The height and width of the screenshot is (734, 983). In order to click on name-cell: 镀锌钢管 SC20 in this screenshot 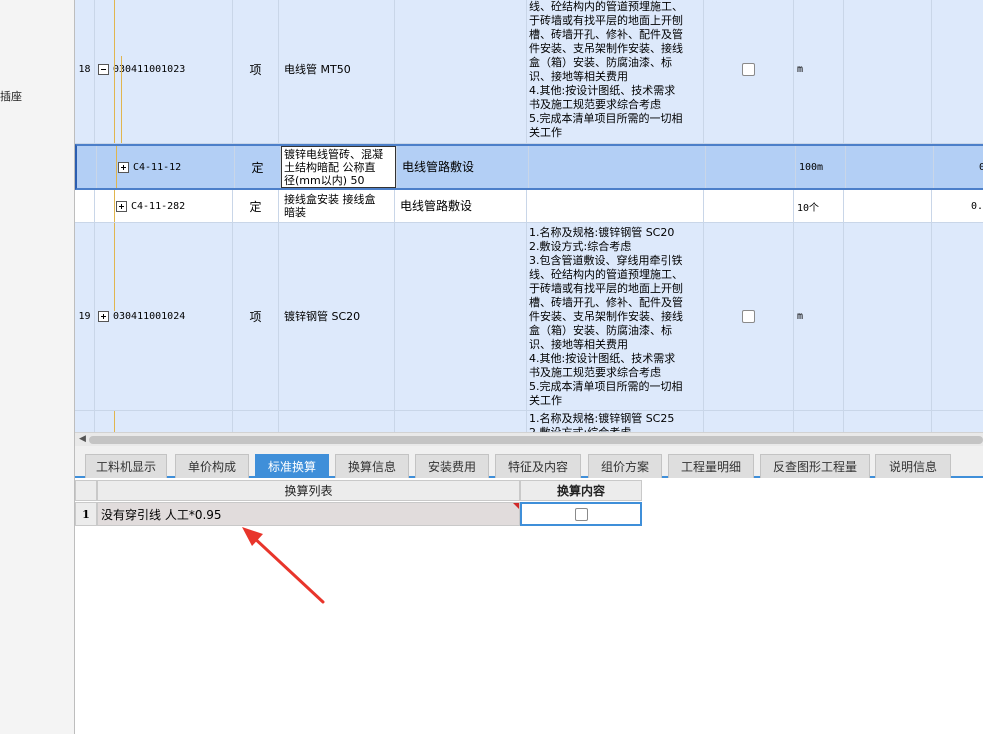, I will do `click(337, 316)`.